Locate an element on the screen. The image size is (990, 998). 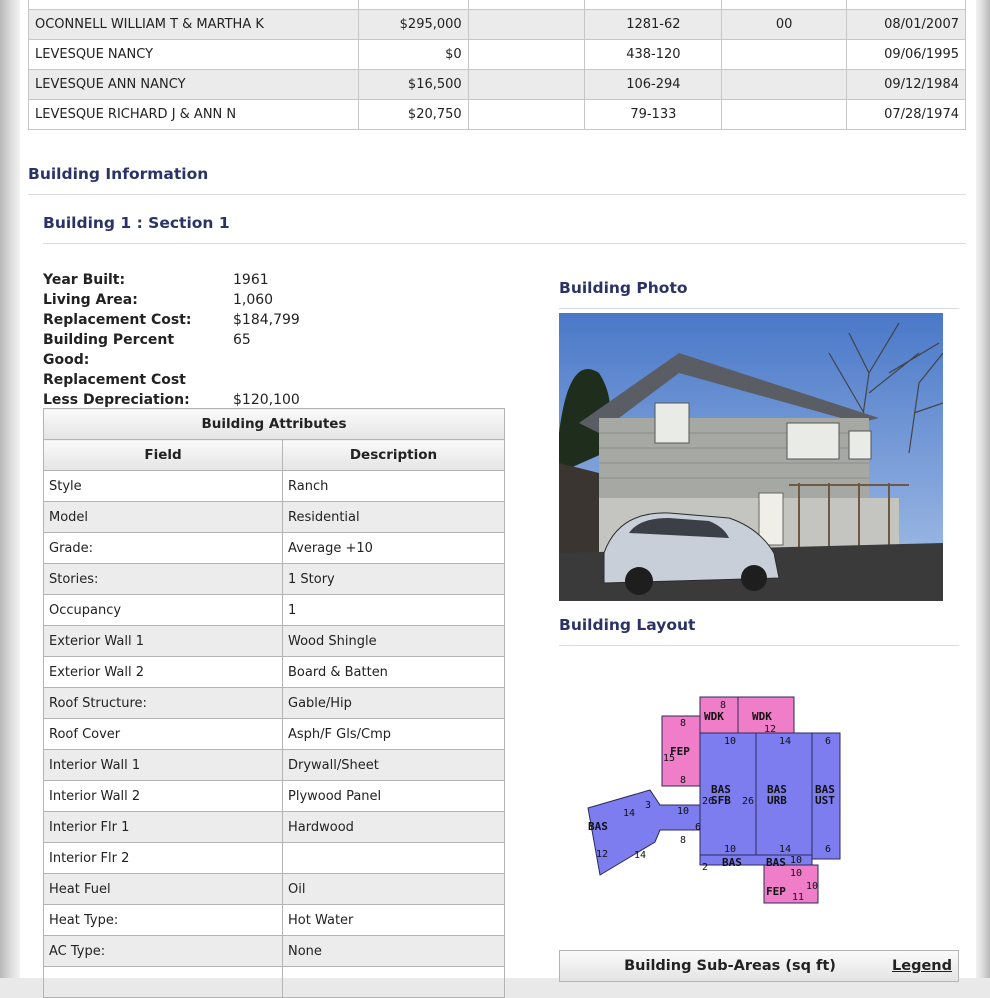
attribute-description: Hot Water is located at coordinates (393, 920).